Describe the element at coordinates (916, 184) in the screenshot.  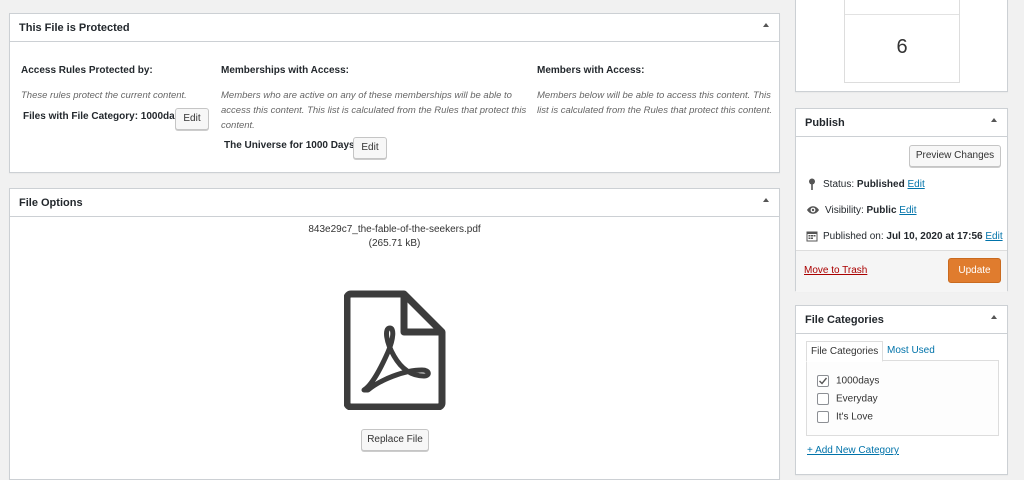
I see `status-edit-link: Edit` at that location.